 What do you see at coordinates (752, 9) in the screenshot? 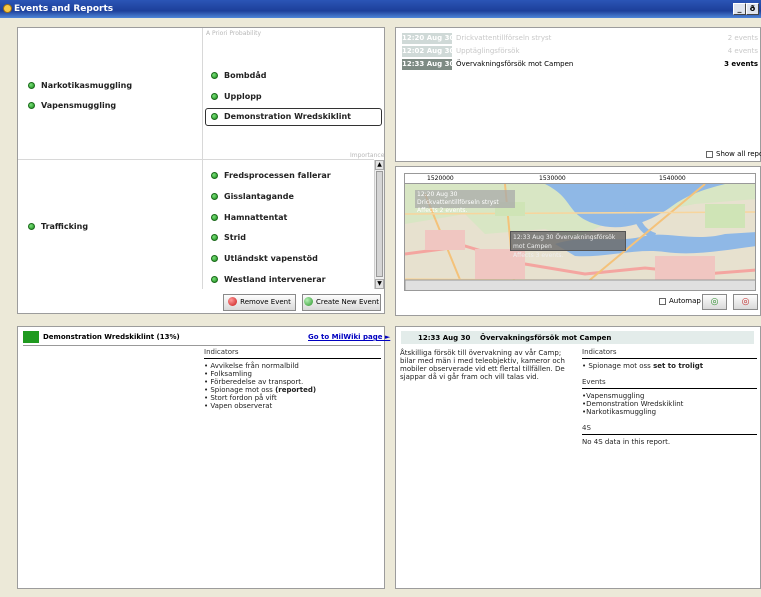
I see `maximize-button: ð` at bounding box center [752, 9].